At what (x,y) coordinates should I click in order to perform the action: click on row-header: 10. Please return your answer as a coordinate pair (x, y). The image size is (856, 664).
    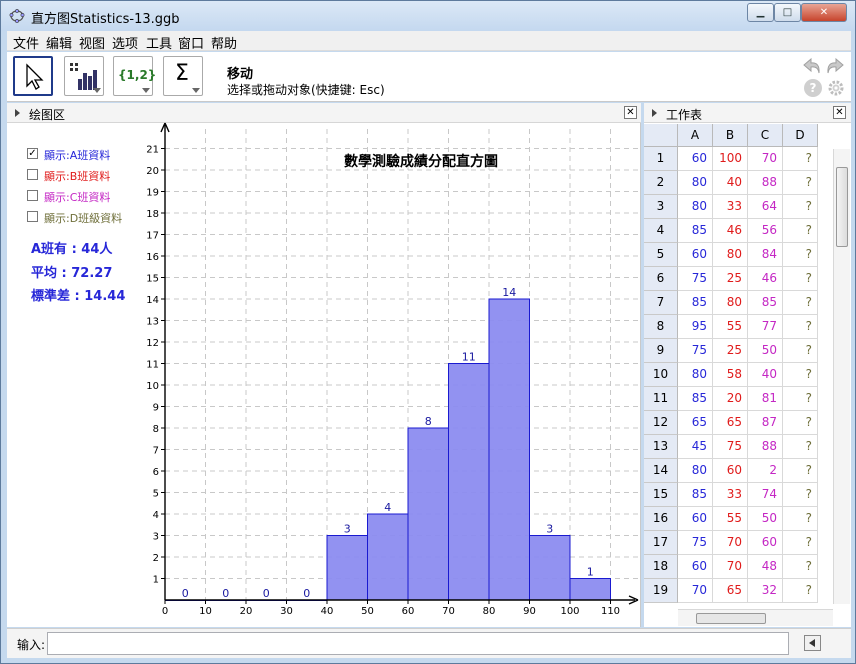
    Looking at the image, I should click on (661, 375).